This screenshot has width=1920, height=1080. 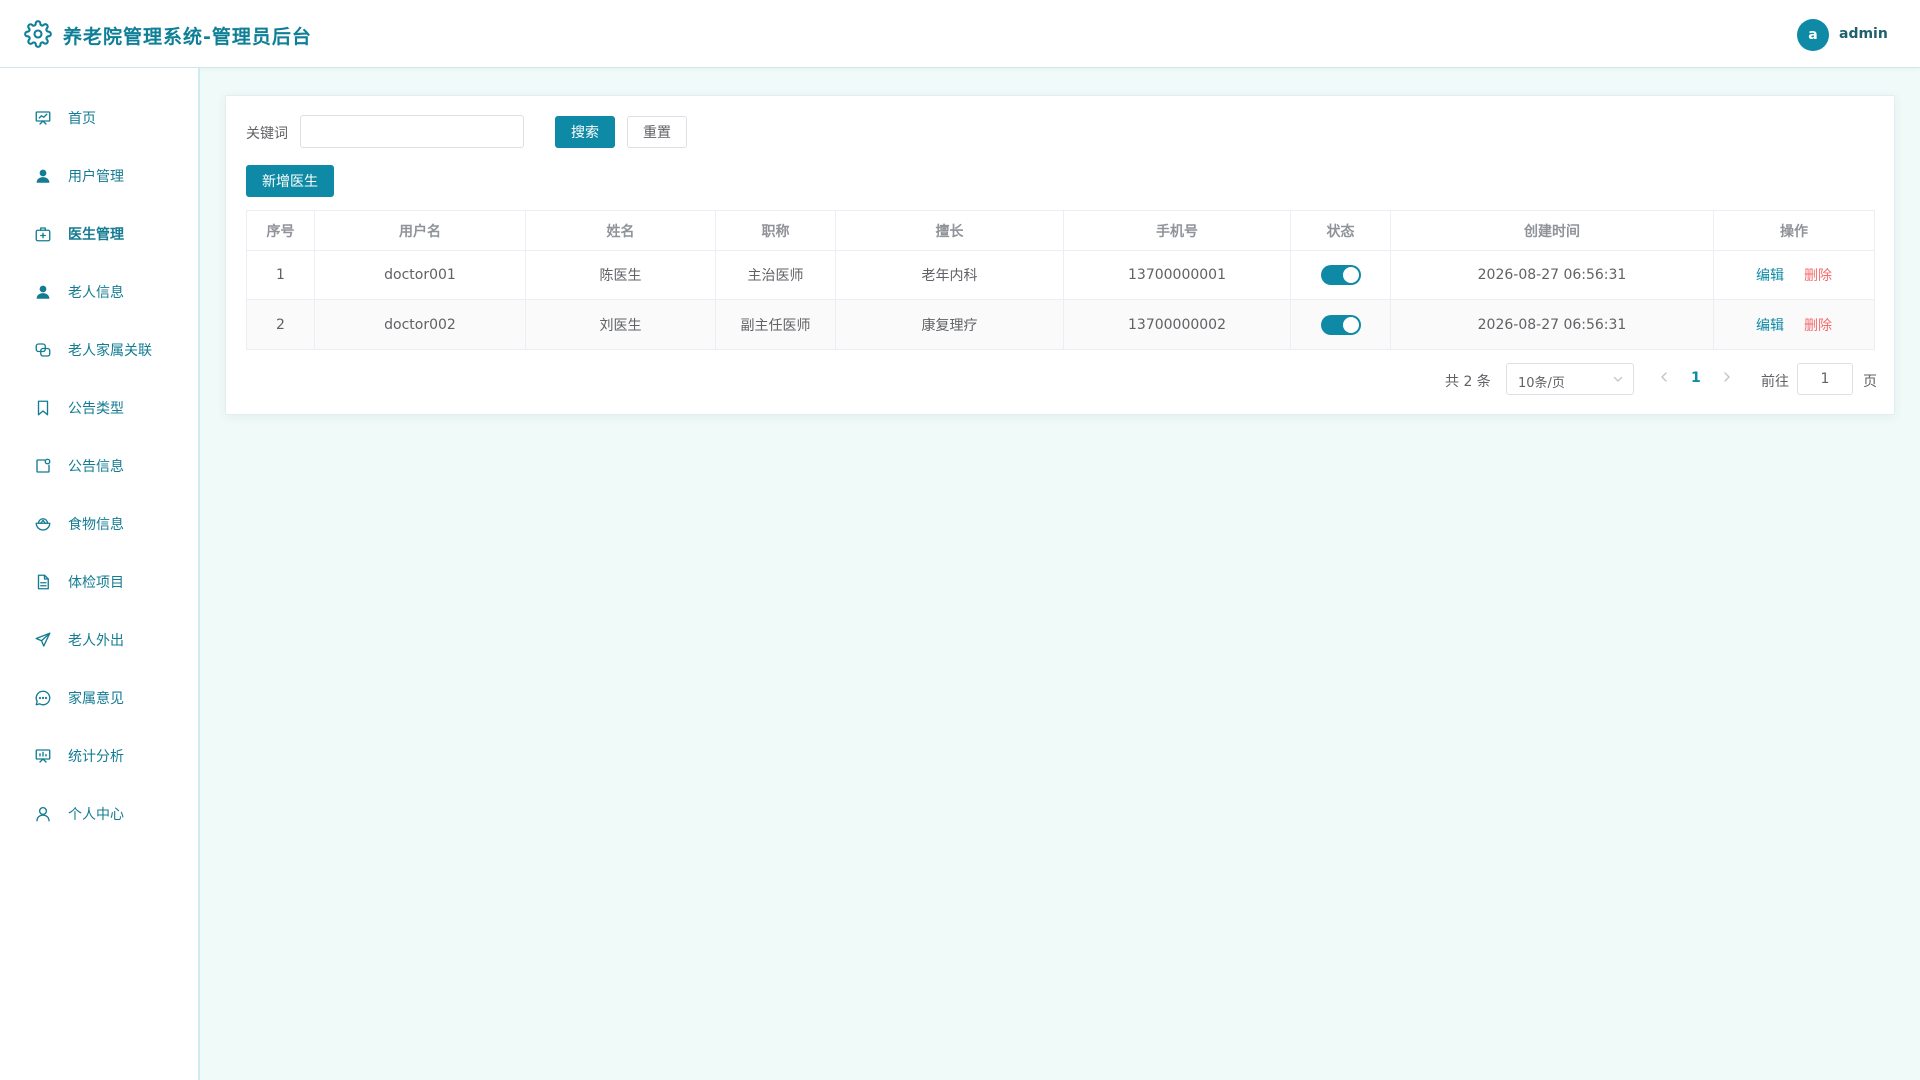 What do you see at coordinates (1825, 379) in the screenshot?
I see `goto-page-input` at bounding box center [1825, 379].